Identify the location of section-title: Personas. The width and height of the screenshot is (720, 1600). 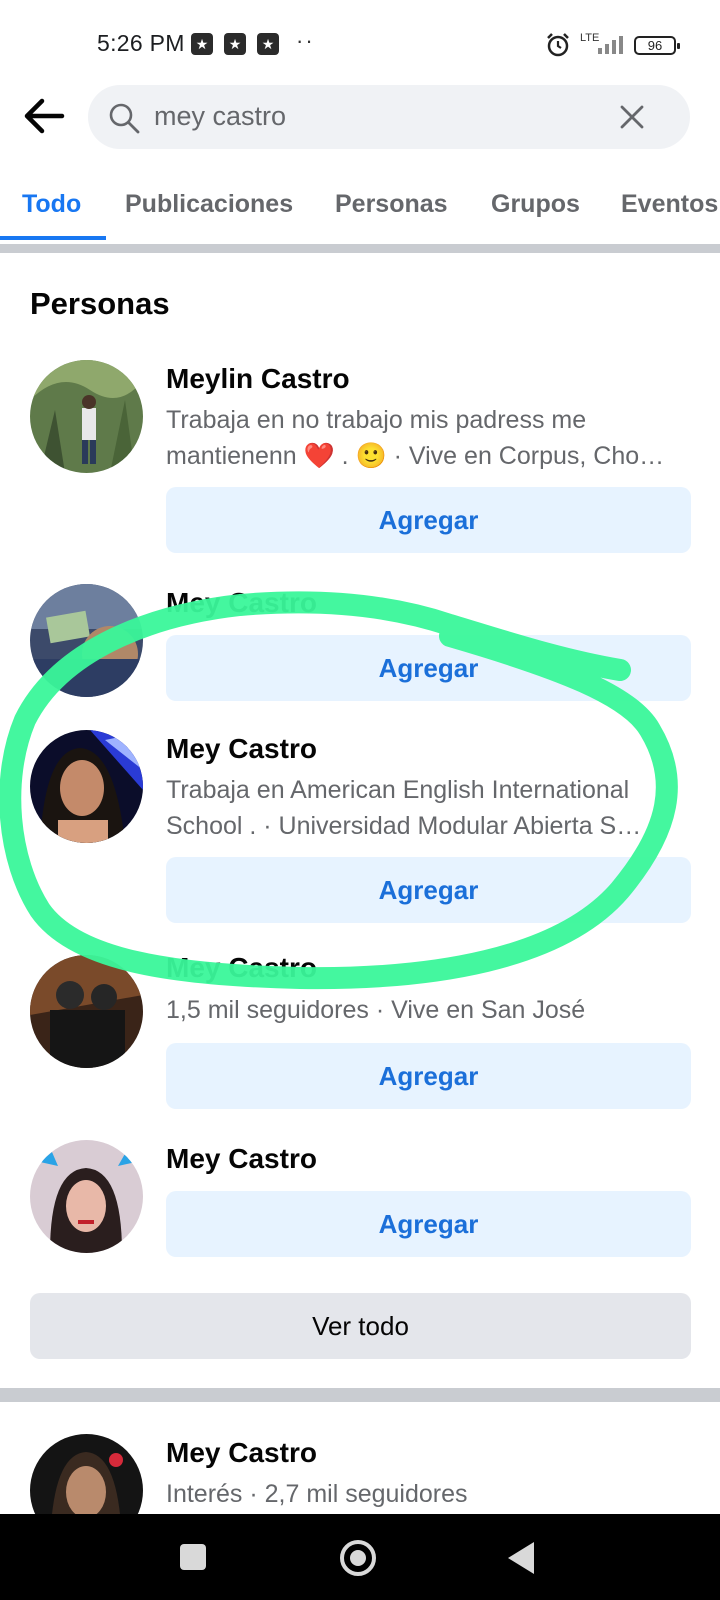
(100, 303).